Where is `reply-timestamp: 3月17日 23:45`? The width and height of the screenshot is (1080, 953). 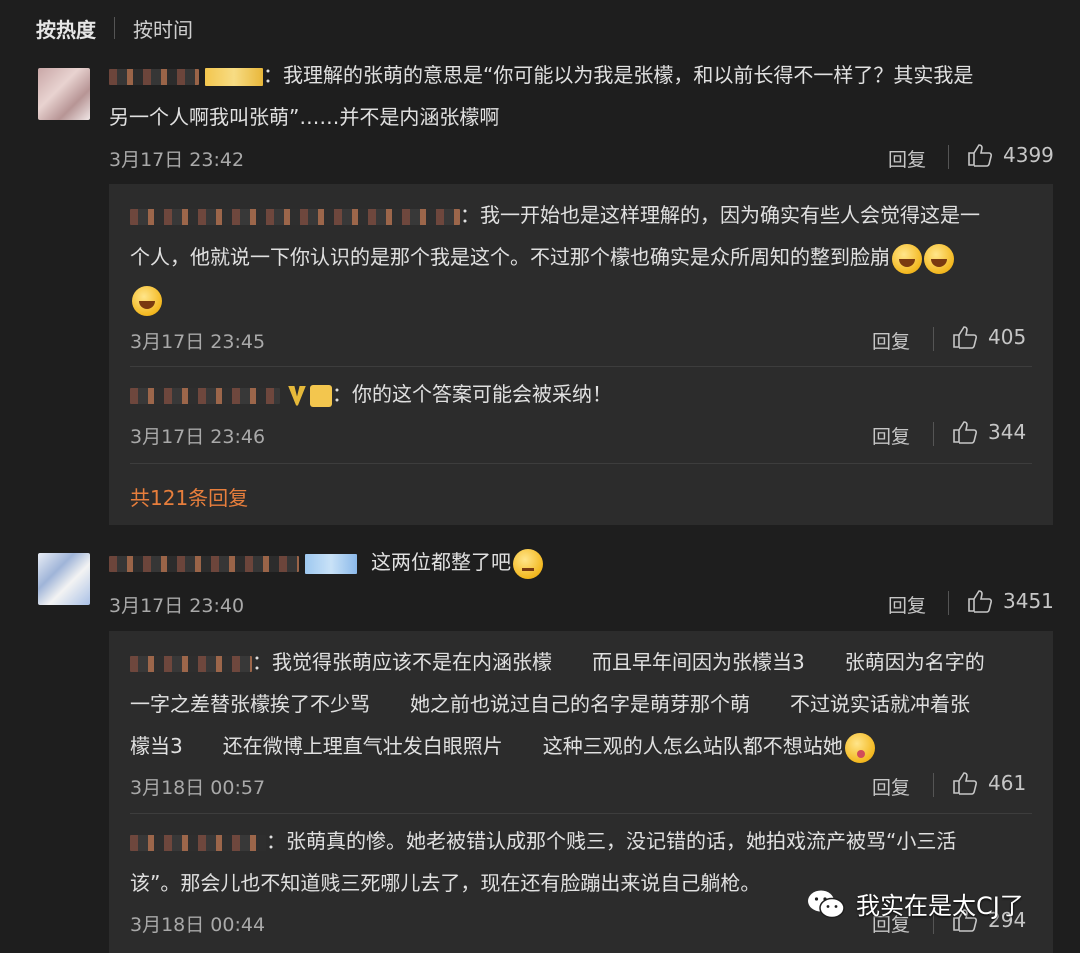 reply-timestamp: 3月17日 23:45 is located at coordinates (198, 342).